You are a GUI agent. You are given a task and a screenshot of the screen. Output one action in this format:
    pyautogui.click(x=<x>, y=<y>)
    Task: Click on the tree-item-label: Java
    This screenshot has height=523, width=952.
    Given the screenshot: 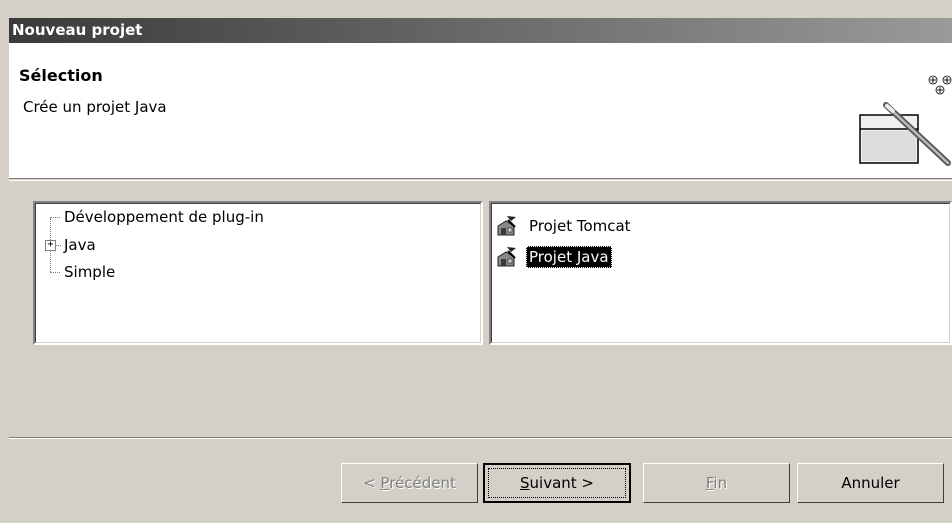 What is the action you would take?
    pyautogui.click(x=80, y=245)
    